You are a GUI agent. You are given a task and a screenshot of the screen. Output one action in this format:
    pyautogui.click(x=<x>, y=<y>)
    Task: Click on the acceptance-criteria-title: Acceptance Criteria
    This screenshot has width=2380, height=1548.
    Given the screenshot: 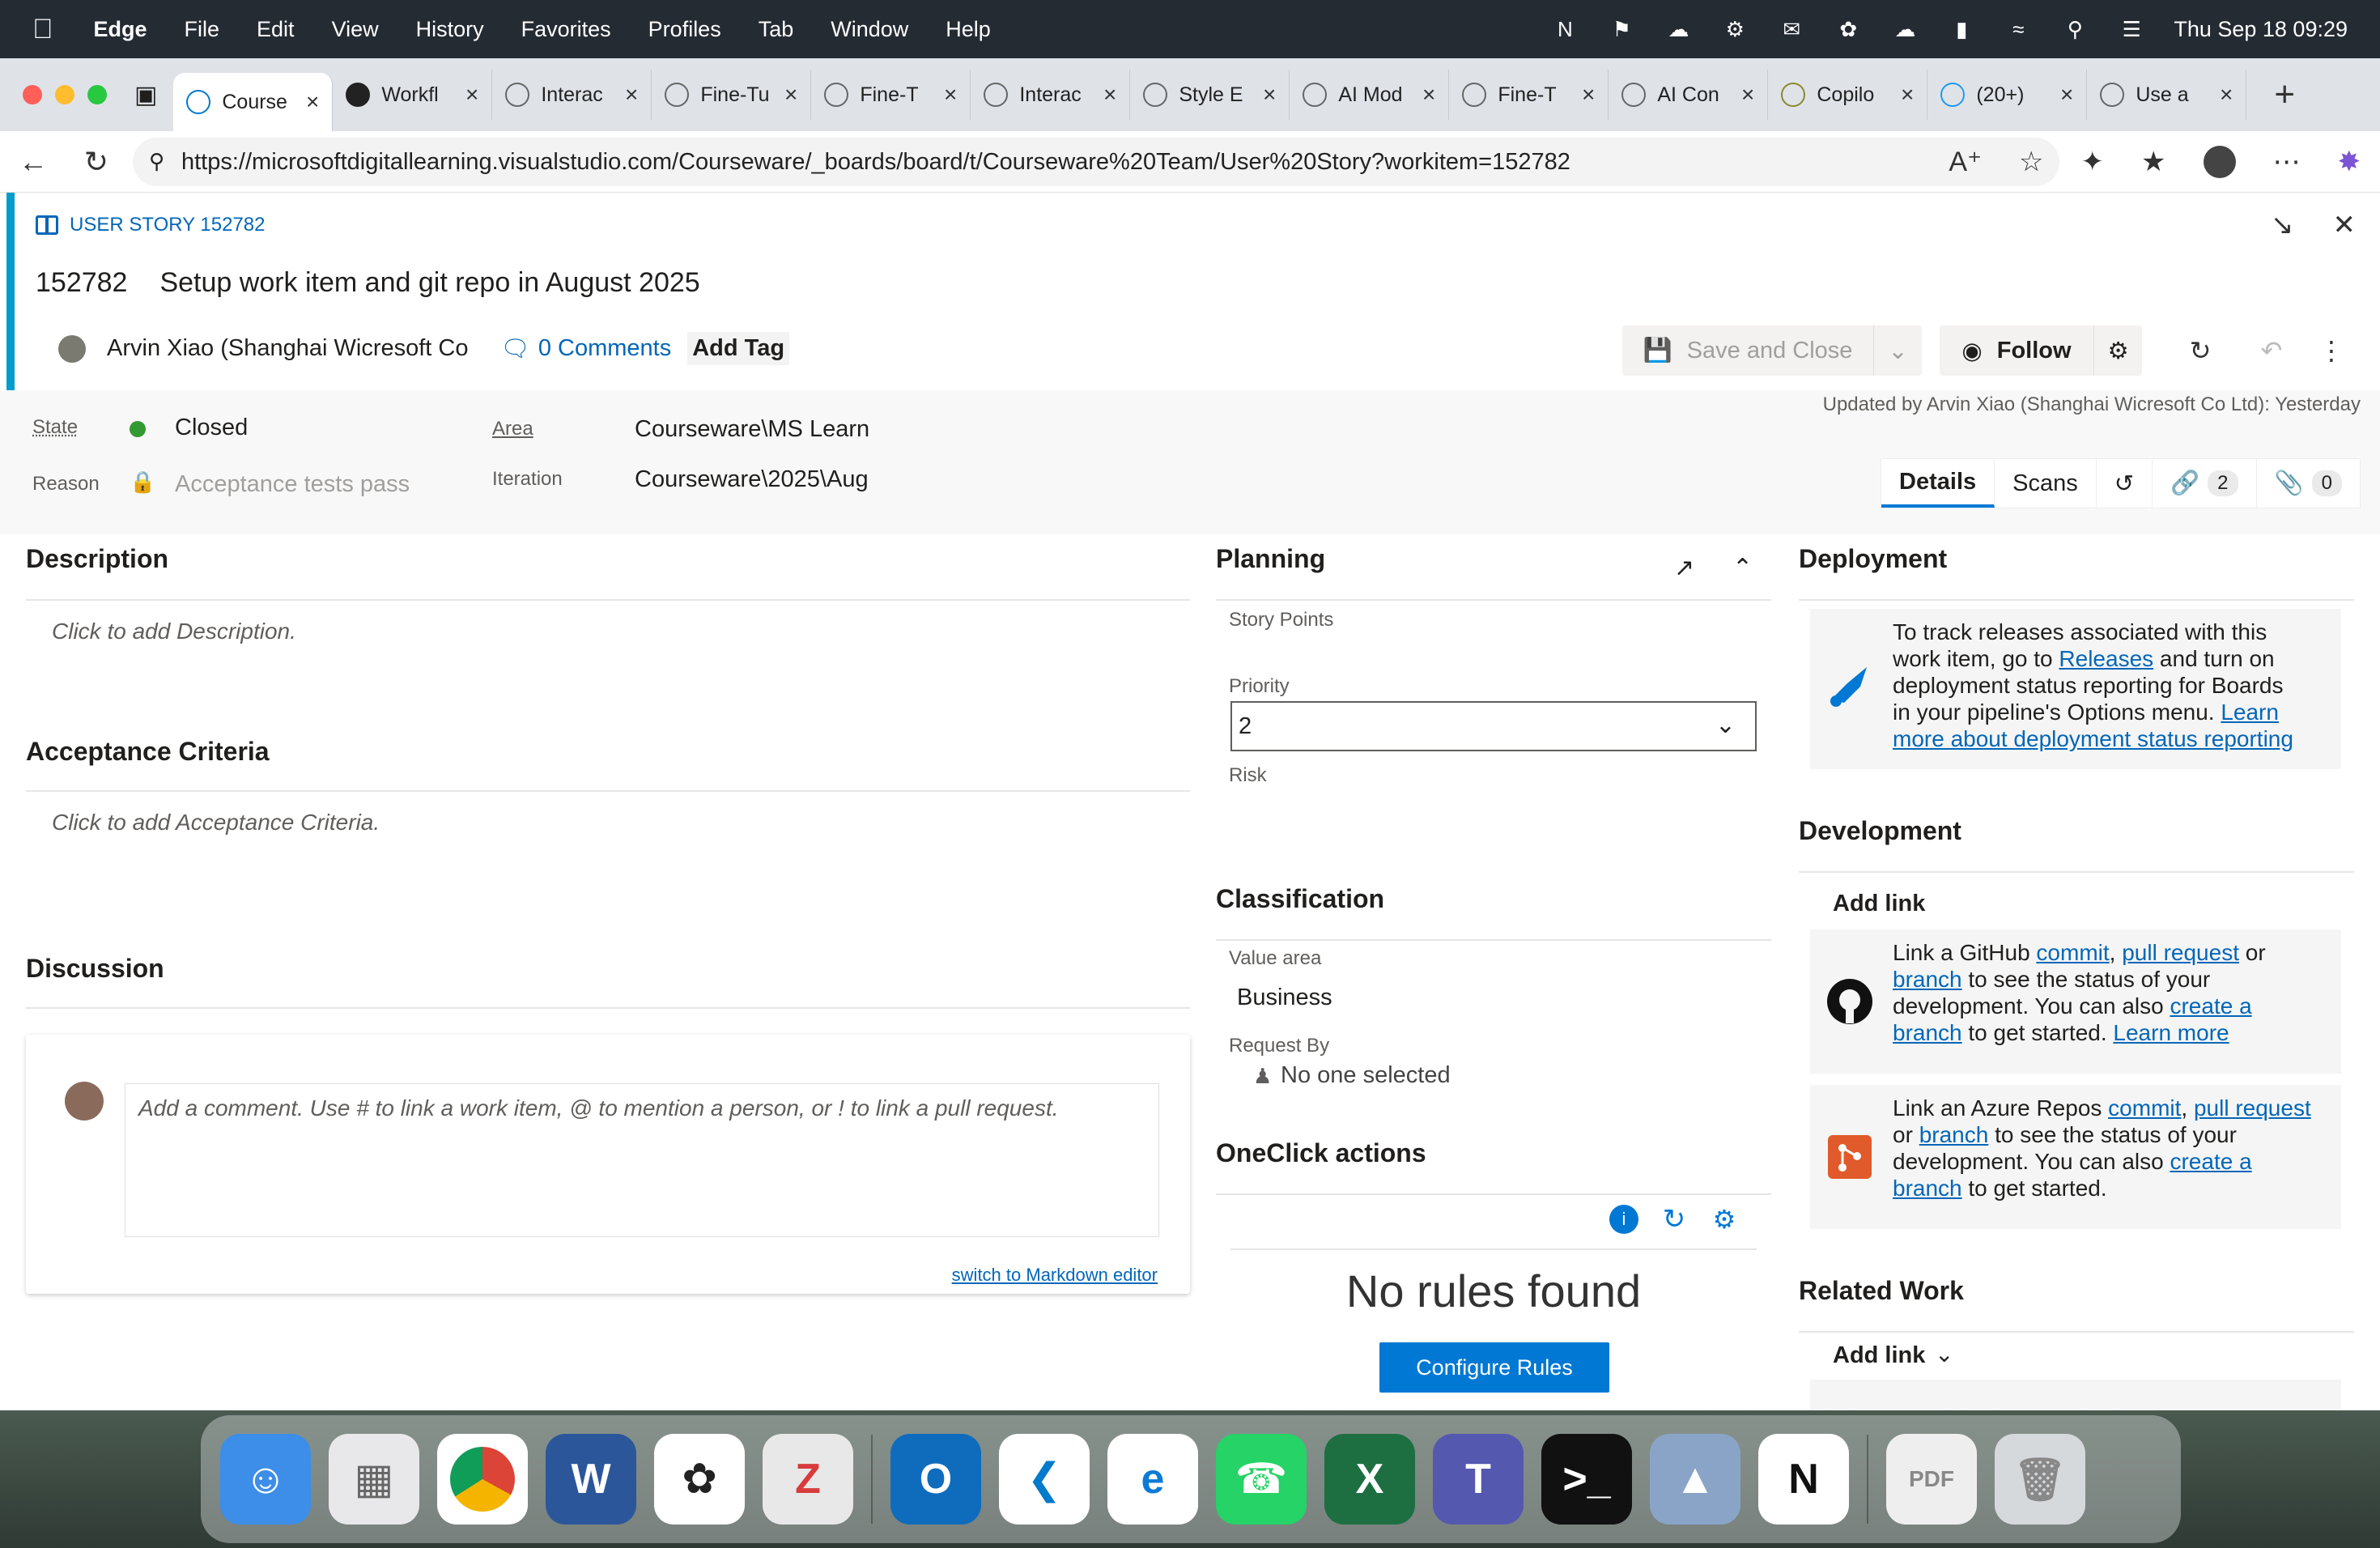 What is the action you would take?
    pyautogui.click(x=148, y=752)
    